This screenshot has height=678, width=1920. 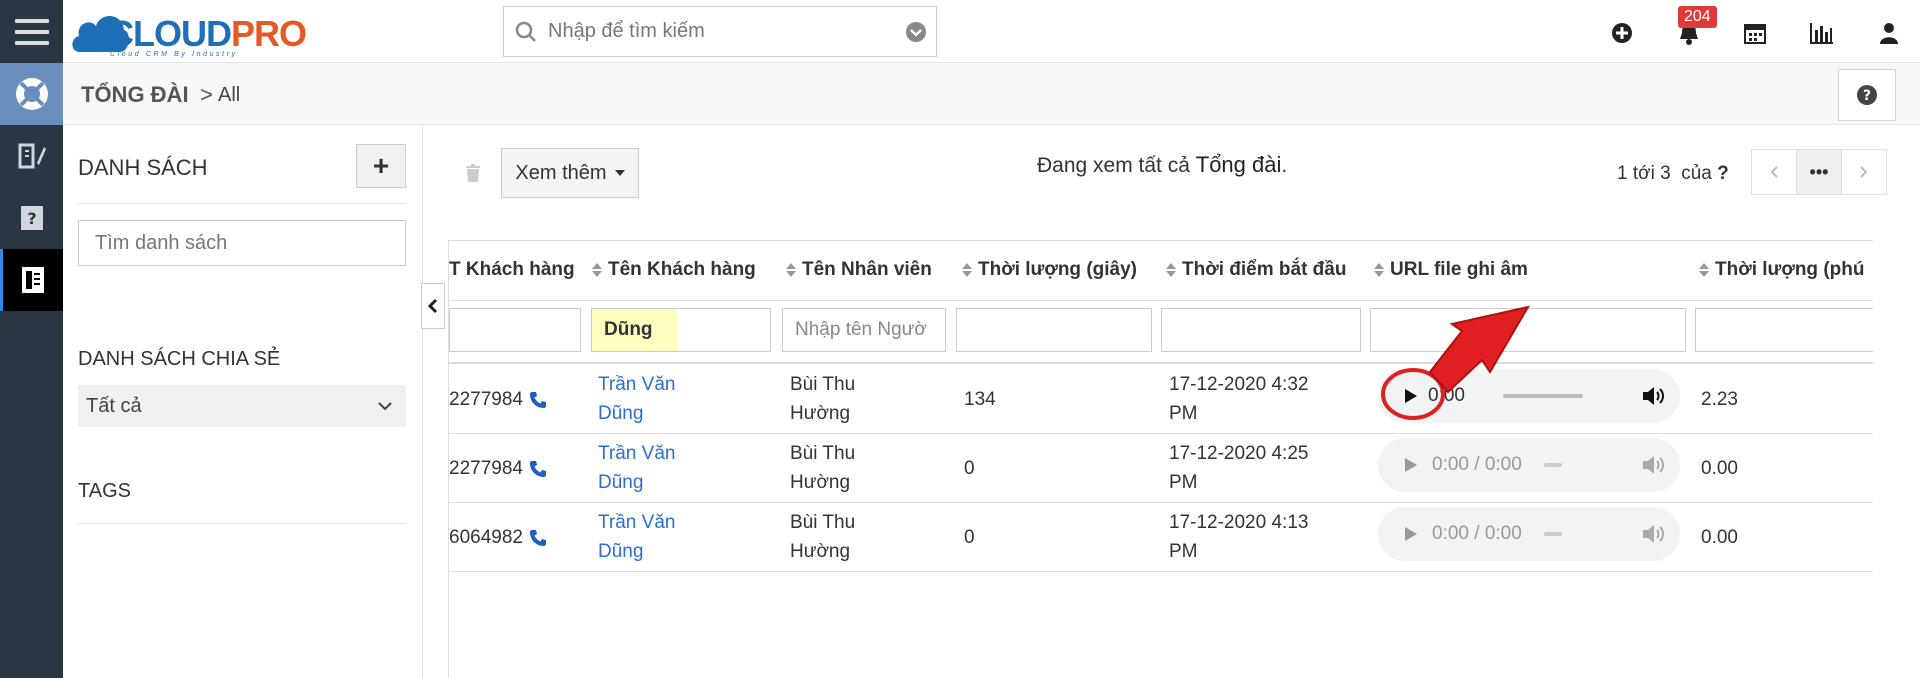 What do you see at coordinates (31, 280) in the screenshot?
I see `phone-book-icon` at bounding box center [31, 280].